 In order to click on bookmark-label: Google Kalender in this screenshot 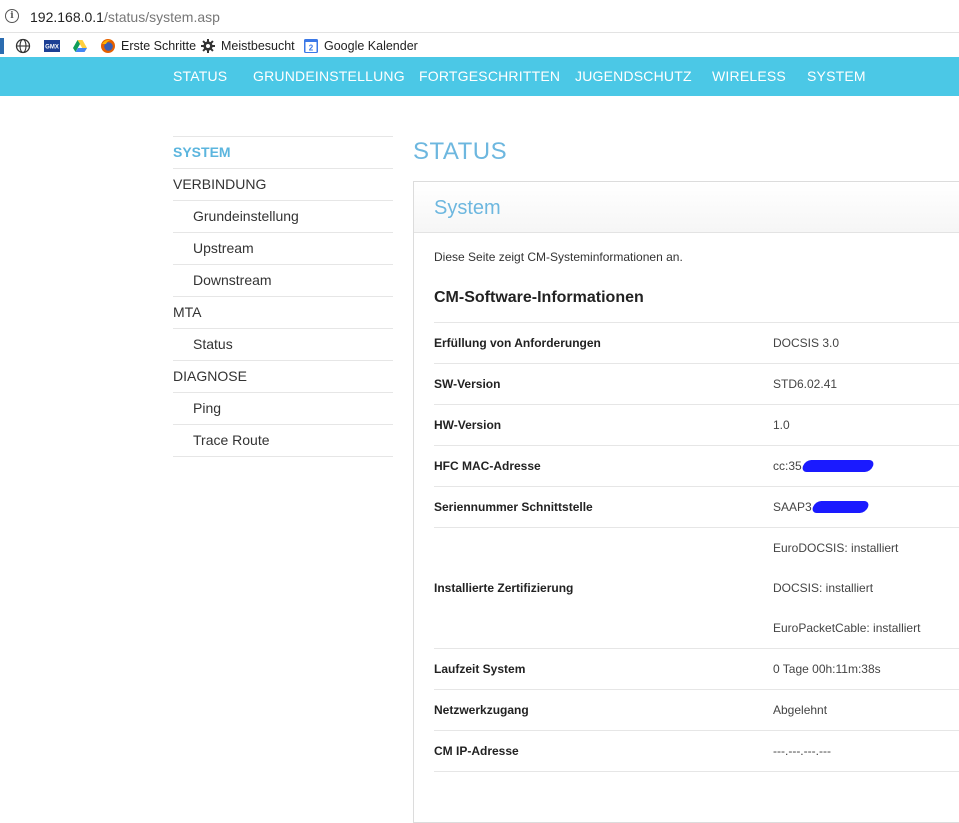, I will do `click(371, 46)`.